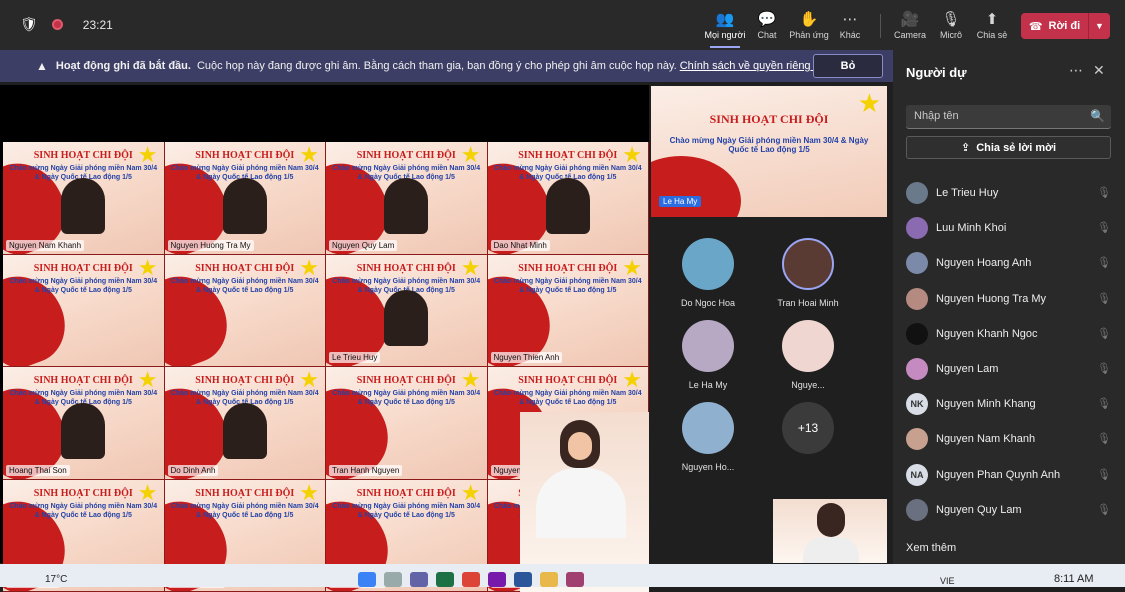 The image size is (1125, 592). Describe the element at coordinates (680, 201) in the screenshot. I see `spotlight-name: Le Ha My` at that location.